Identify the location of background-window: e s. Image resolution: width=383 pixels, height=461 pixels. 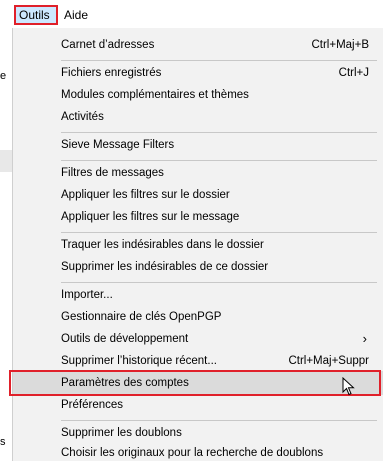
(6, 230).